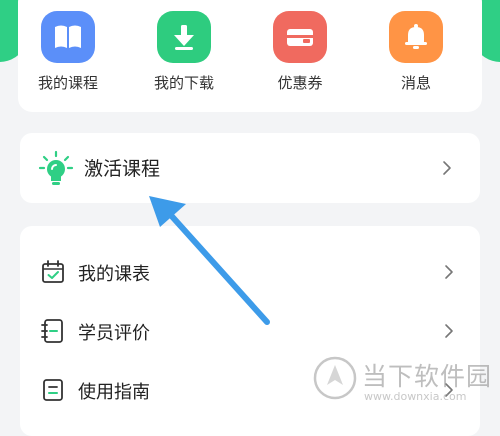  I want to click on my-courses-shortcut: 我的课程, so click(68, 52).